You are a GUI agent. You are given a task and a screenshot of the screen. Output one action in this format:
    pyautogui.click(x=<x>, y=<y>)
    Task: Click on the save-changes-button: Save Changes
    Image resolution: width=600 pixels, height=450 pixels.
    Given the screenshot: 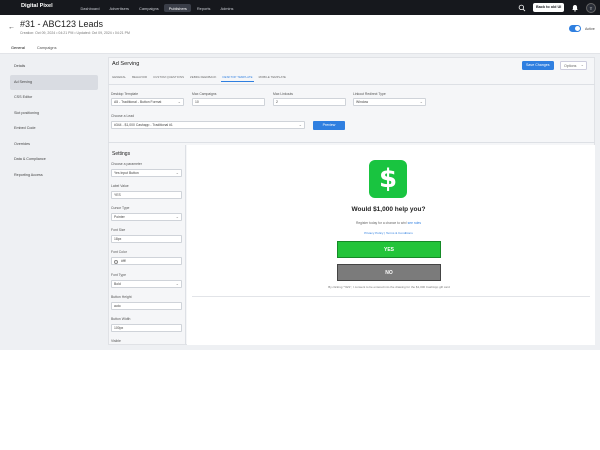 What is the action you would take?
    pyautogui.click(x=538, y=65)
    